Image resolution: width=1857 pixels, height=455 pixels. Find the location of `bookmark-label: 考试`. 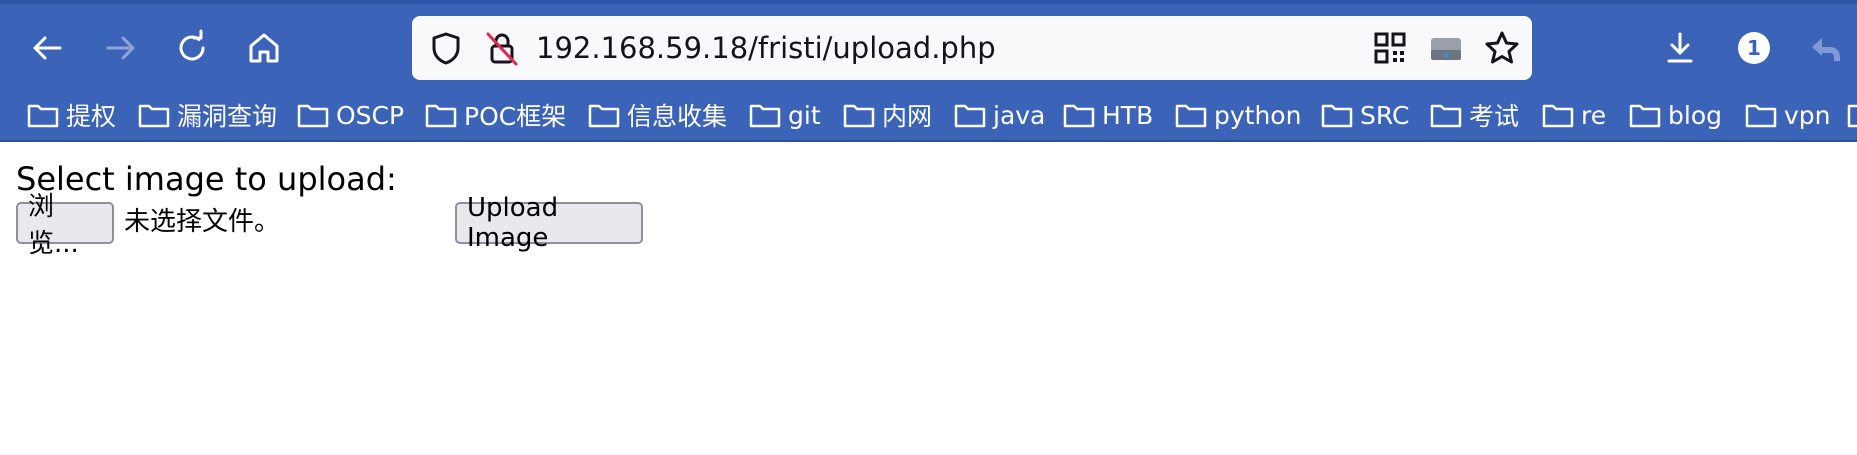

bookmark-label: 考试 is located at coordinates (1494, 116).